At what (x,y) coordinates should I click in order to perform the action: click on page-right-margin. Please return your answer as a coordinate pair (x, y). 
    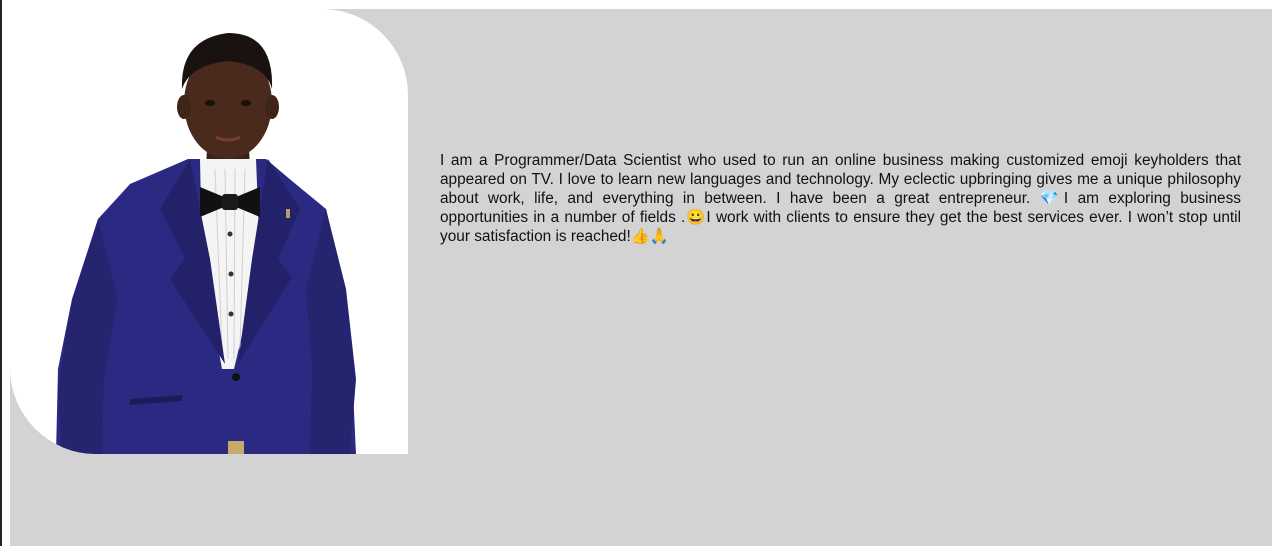
    Looking at the image, I should click on (1276, 277).